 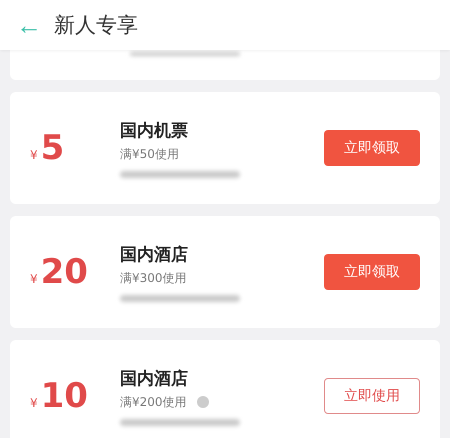 I want to click on coupon-condition: 满¥50使用, so click(x=149, y=154).